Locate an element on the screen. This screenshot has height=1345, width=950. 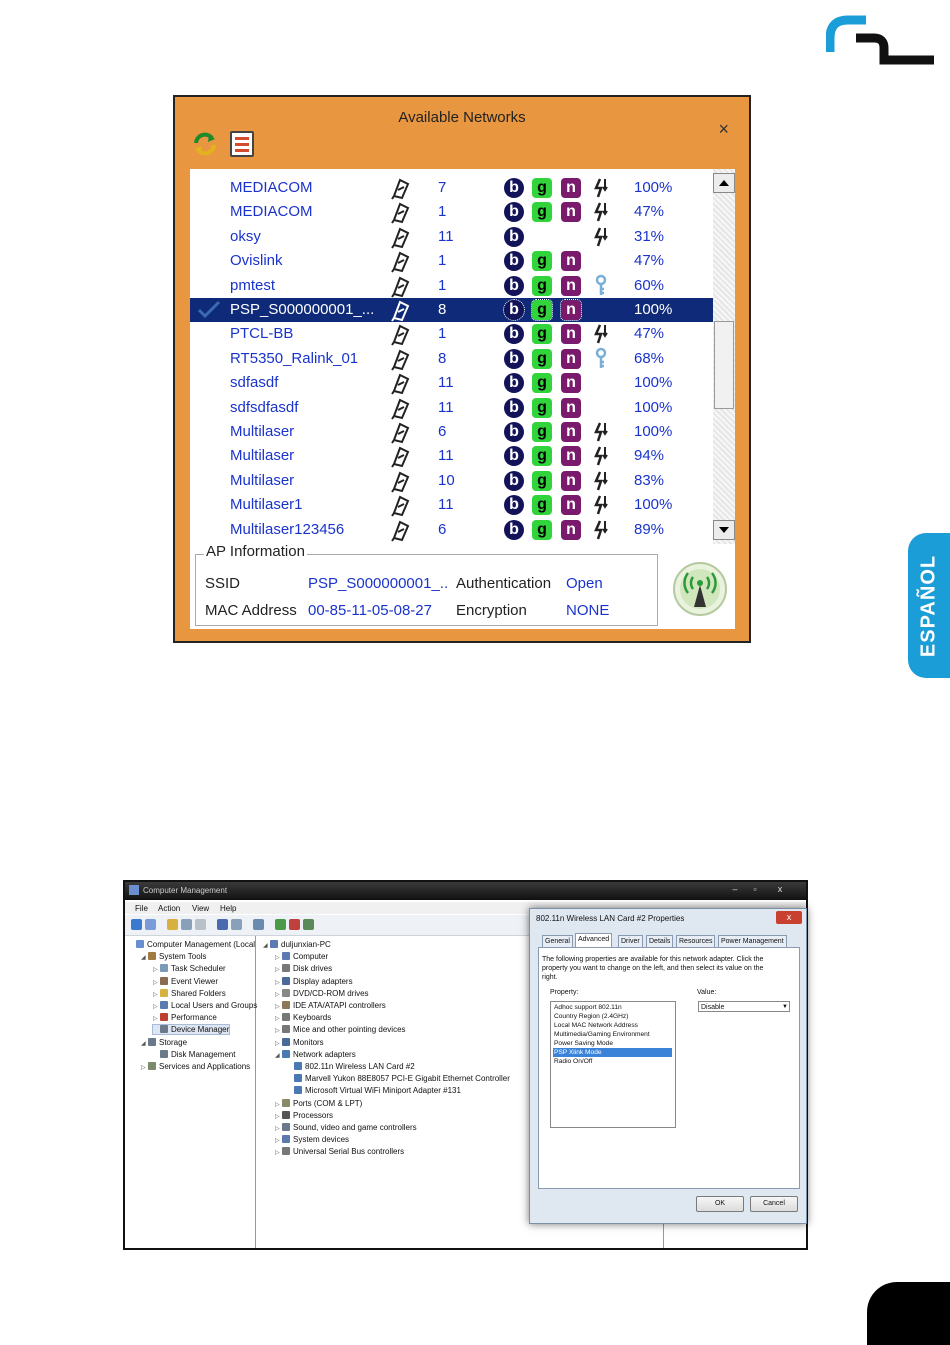
tree-item: ▷ System devices is located at coordinates (312, 1139).